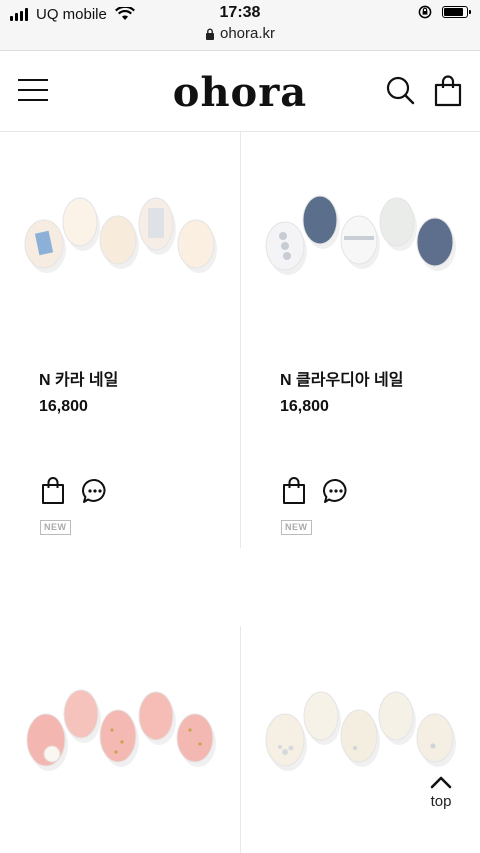  What do you see at coordinates (240, 12) in the screenshot?
I see `status-time: 17:38` at bounding box center [240, 12].